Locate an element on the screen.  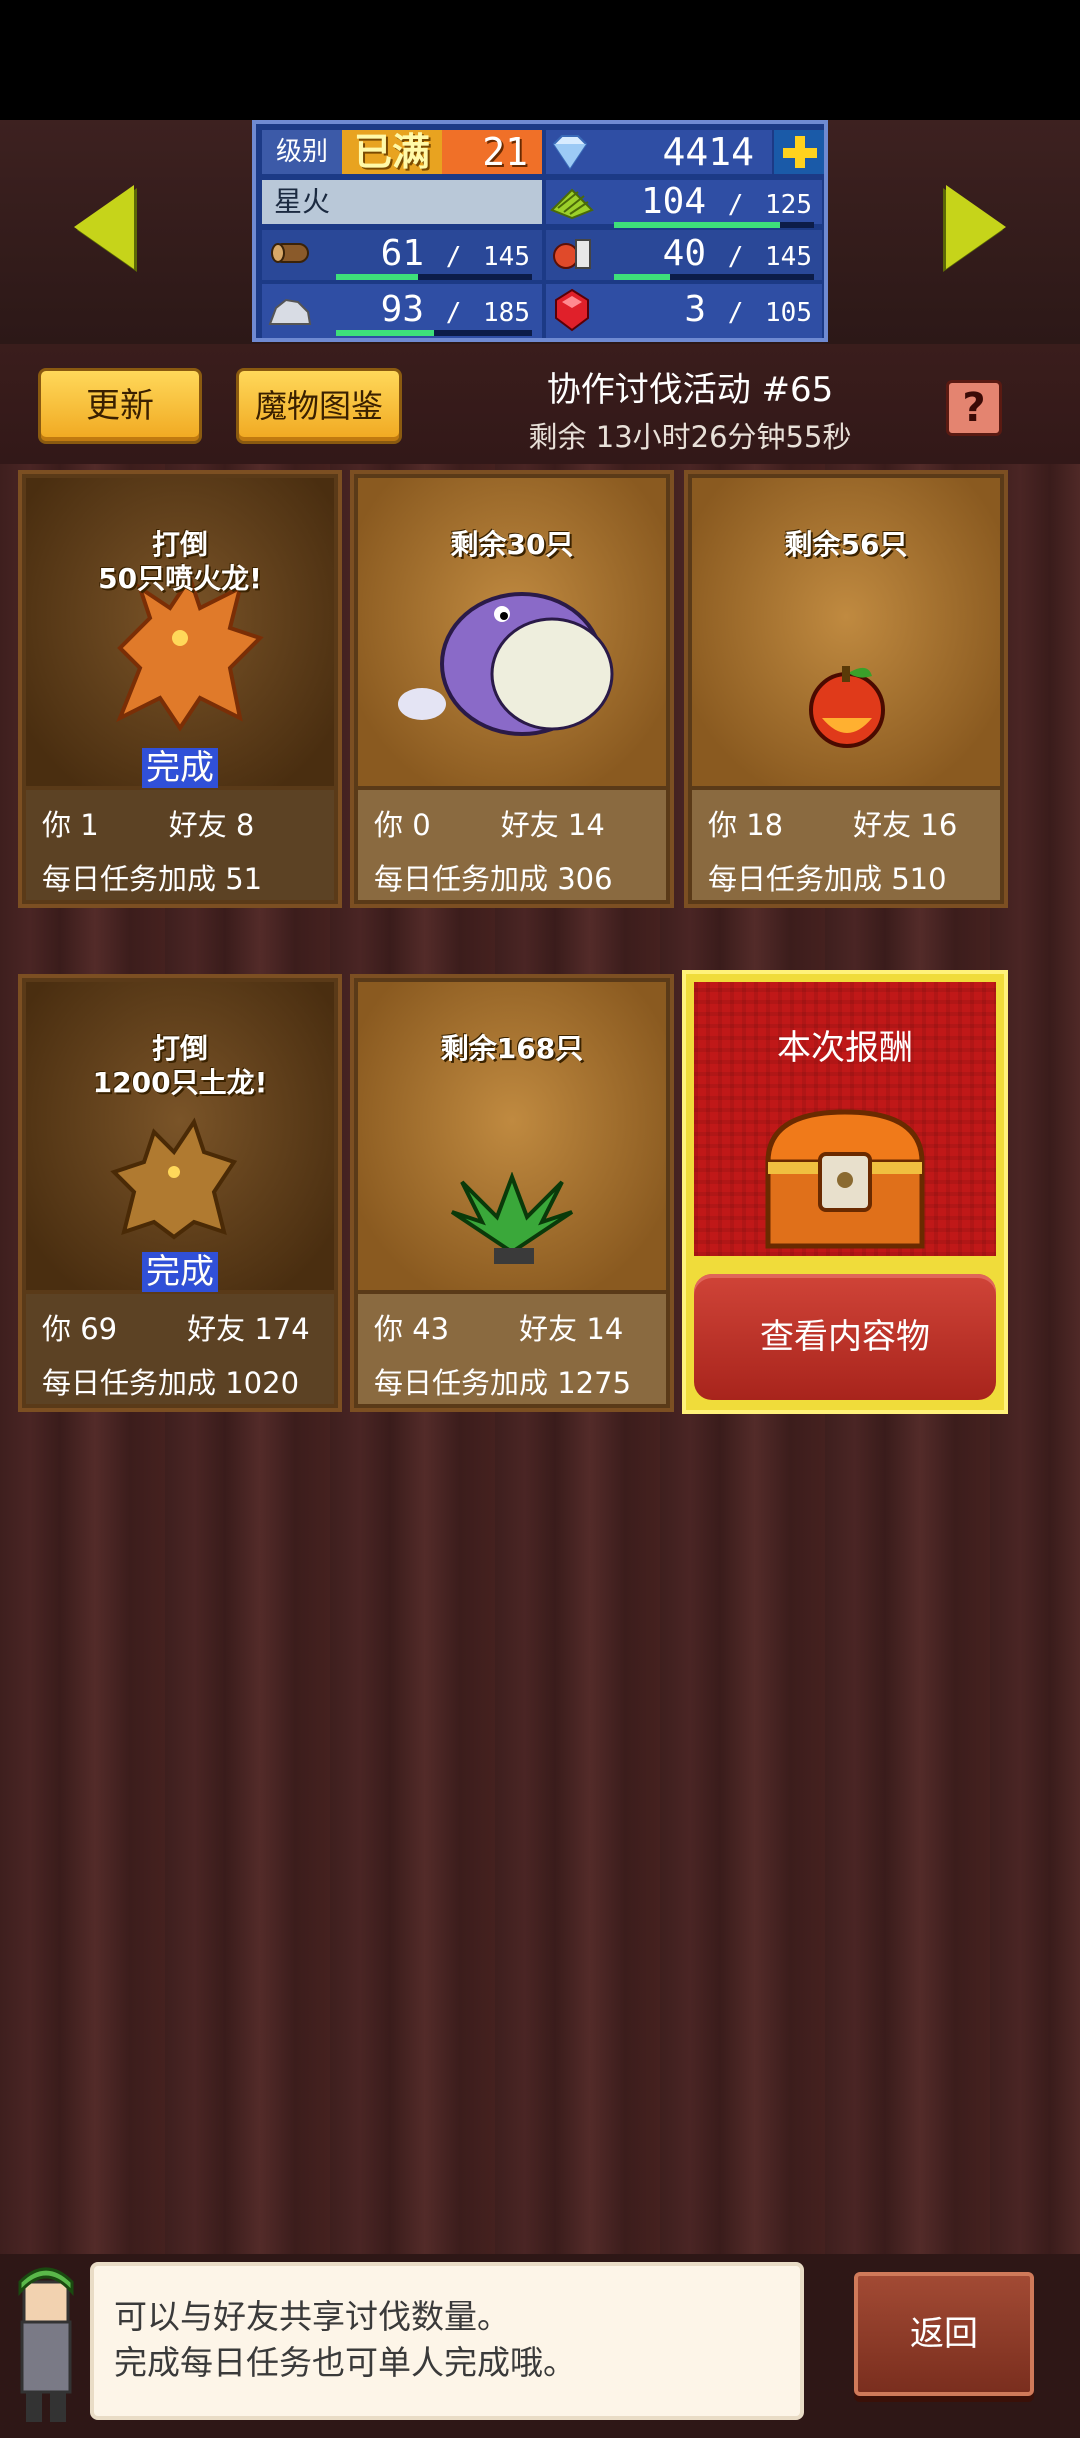
earth-dragon-icon is located at coordinates (174, 1178).